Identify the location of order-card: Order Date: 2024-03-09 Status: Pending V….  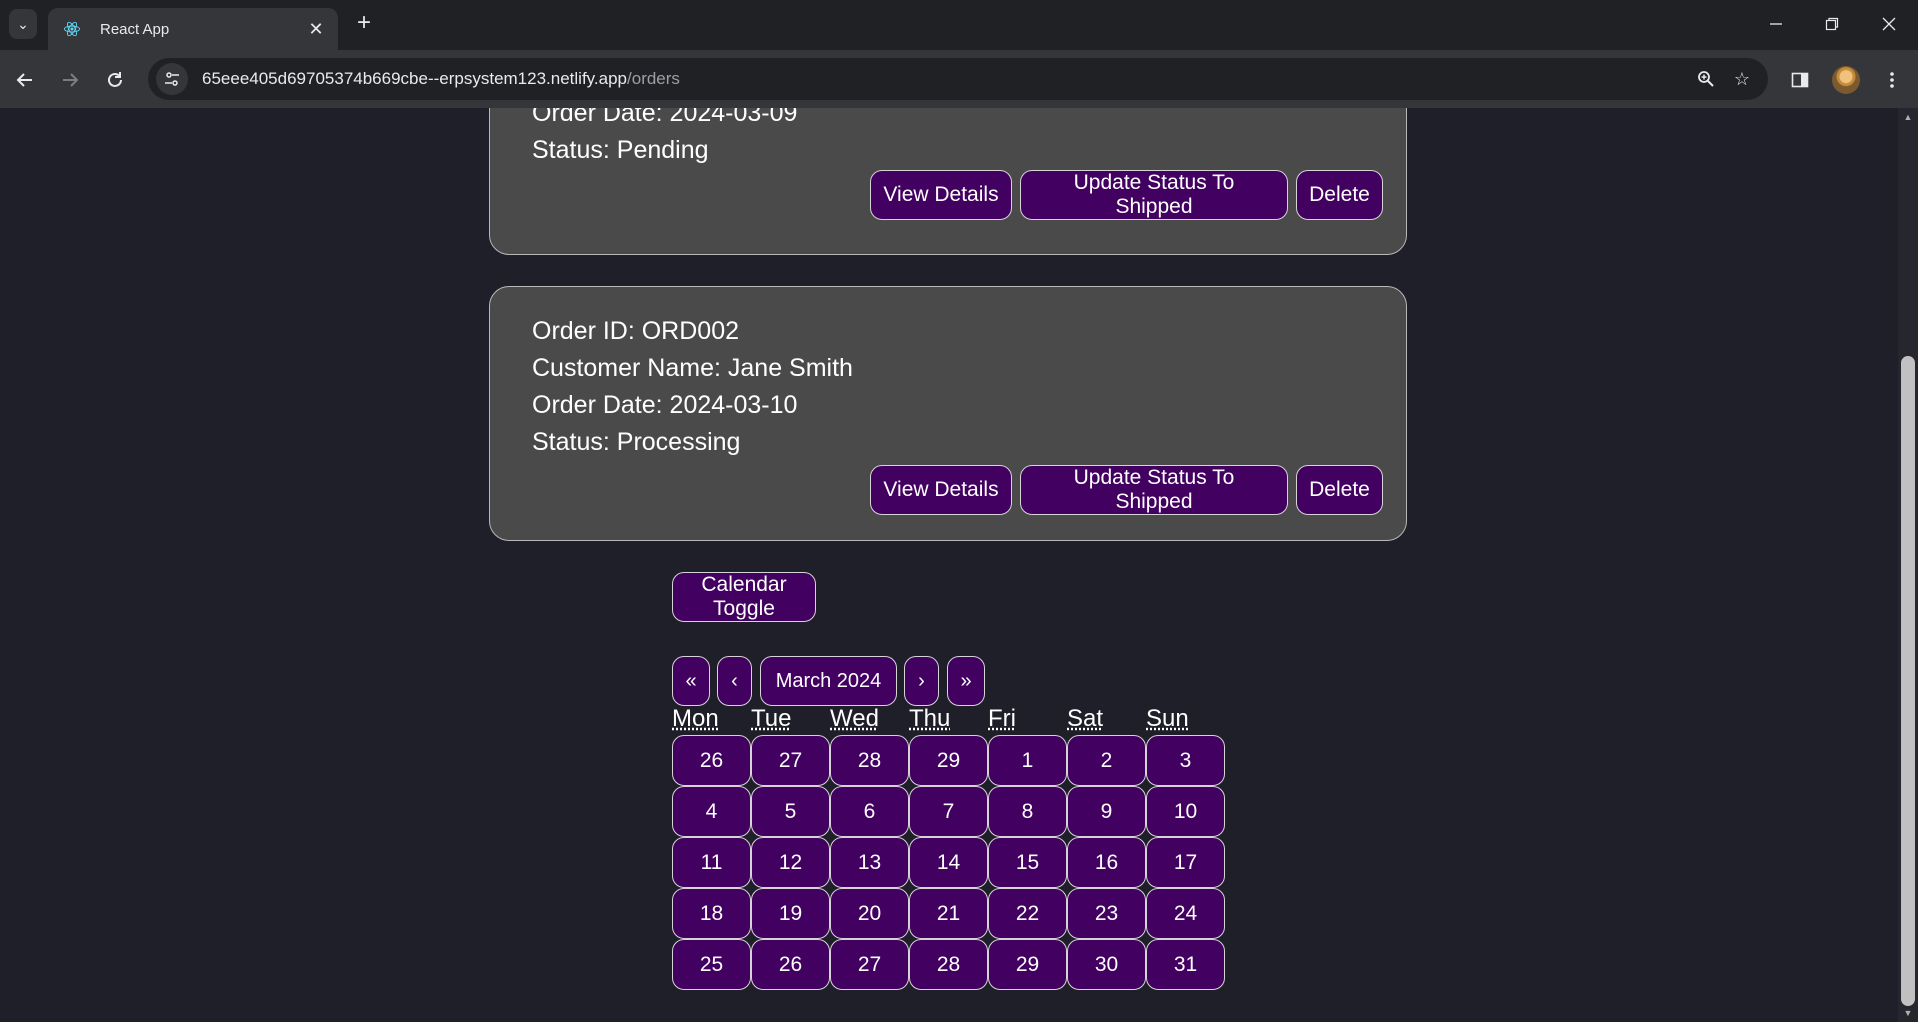
(948, 181).